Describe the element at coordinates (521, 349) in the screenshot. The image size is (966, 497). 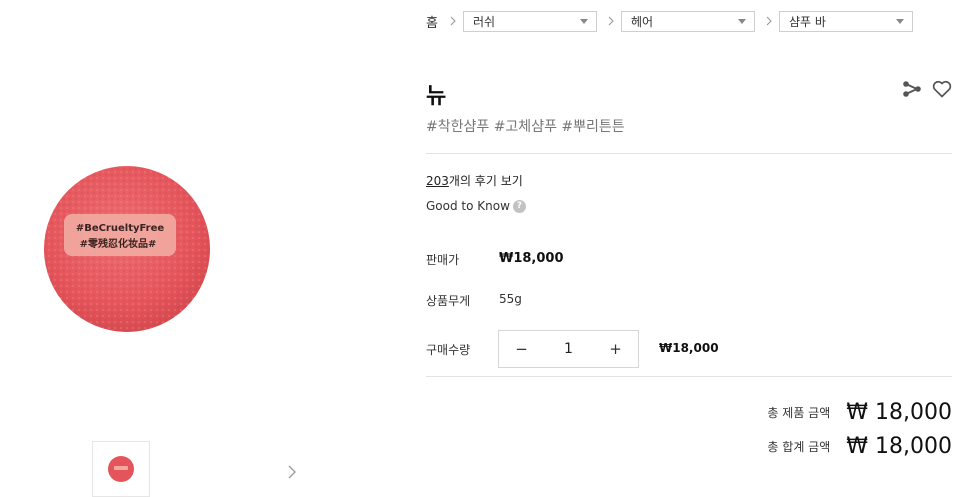
I see `quantity-decrease-button: −` at that location.